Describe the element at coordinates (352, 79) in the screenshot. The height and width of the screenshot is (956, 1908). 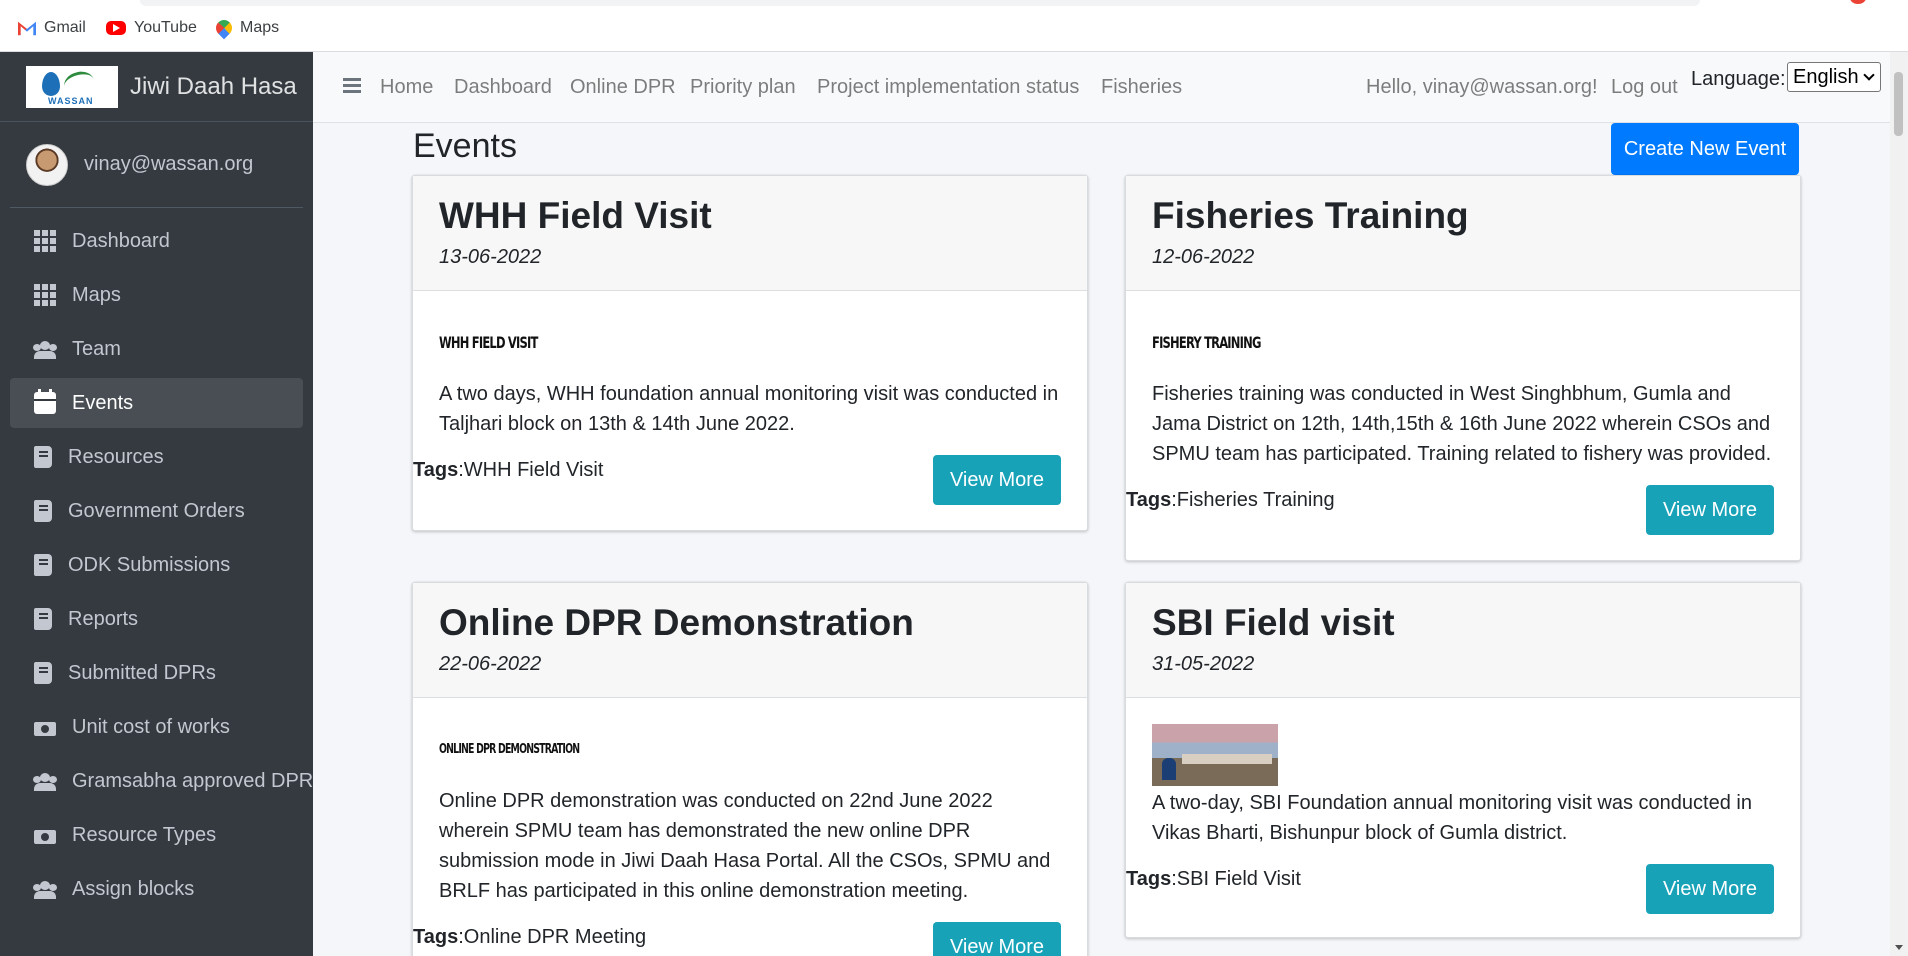
I see `hamburger-menu-icon` at that location.